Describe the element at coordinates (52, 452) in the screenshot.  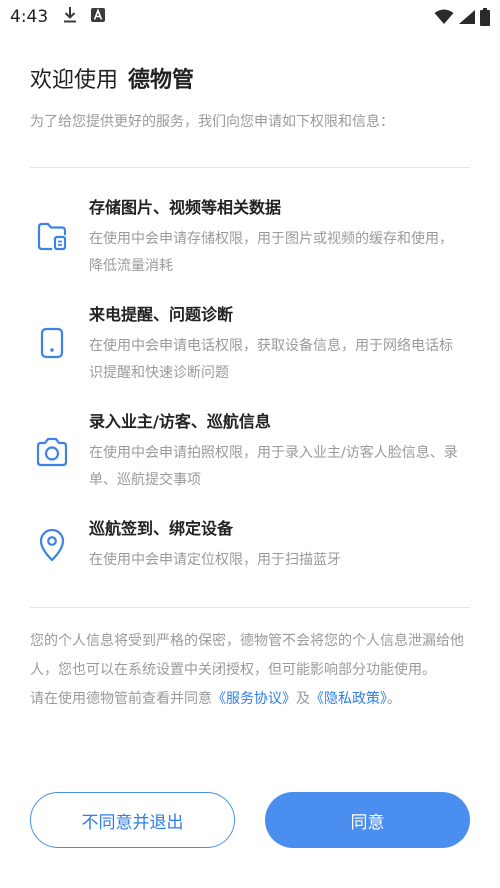
I see `camera-icon` at that location.